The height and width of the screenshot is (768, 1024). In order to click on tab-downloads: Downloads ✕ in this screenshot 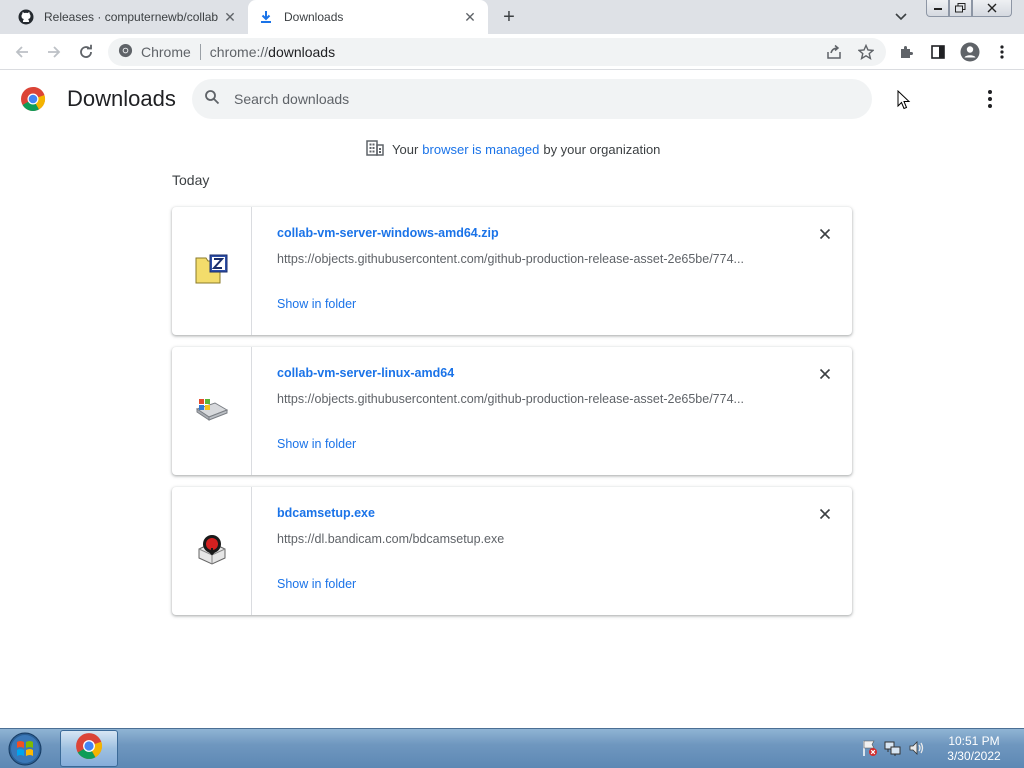, I will do `click(368, 17)`.